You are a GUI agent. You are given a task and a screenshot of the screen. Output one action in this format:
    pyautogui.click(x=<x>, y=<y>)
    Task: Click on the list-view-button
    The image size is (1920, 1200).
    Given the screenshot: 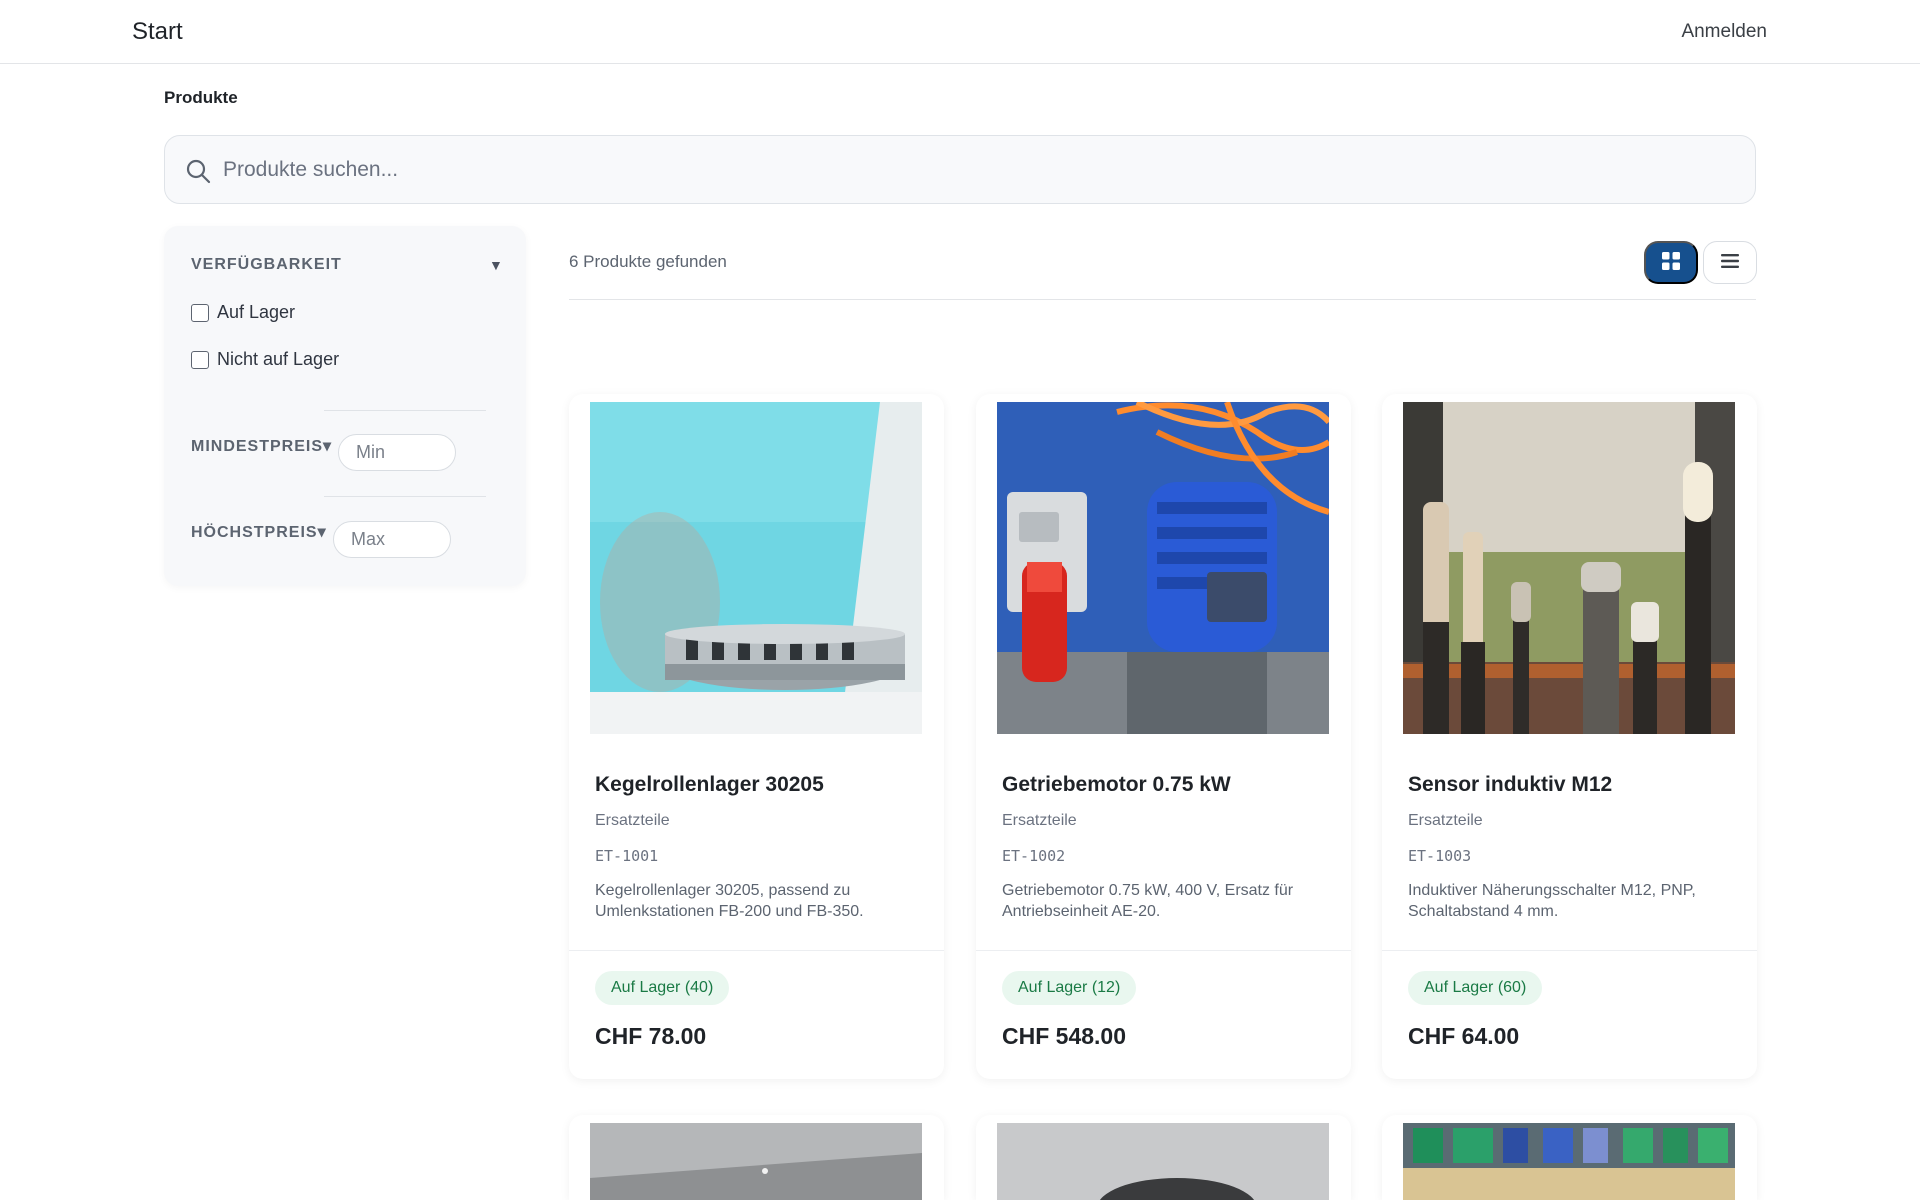 What is the action you would take?
    pyautogui.click(x=1730, y=262)
    